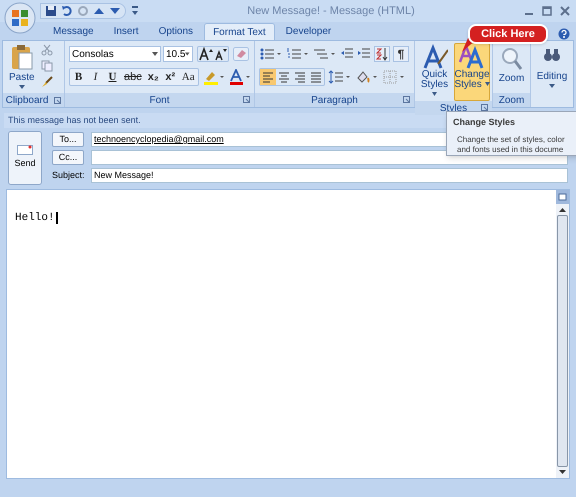 The width and height of the screenshot is (576, 497). What do you see at coordinates (25, 150) in the screenshot?
I see `envelope-icon` at bounding box center [25, 150].